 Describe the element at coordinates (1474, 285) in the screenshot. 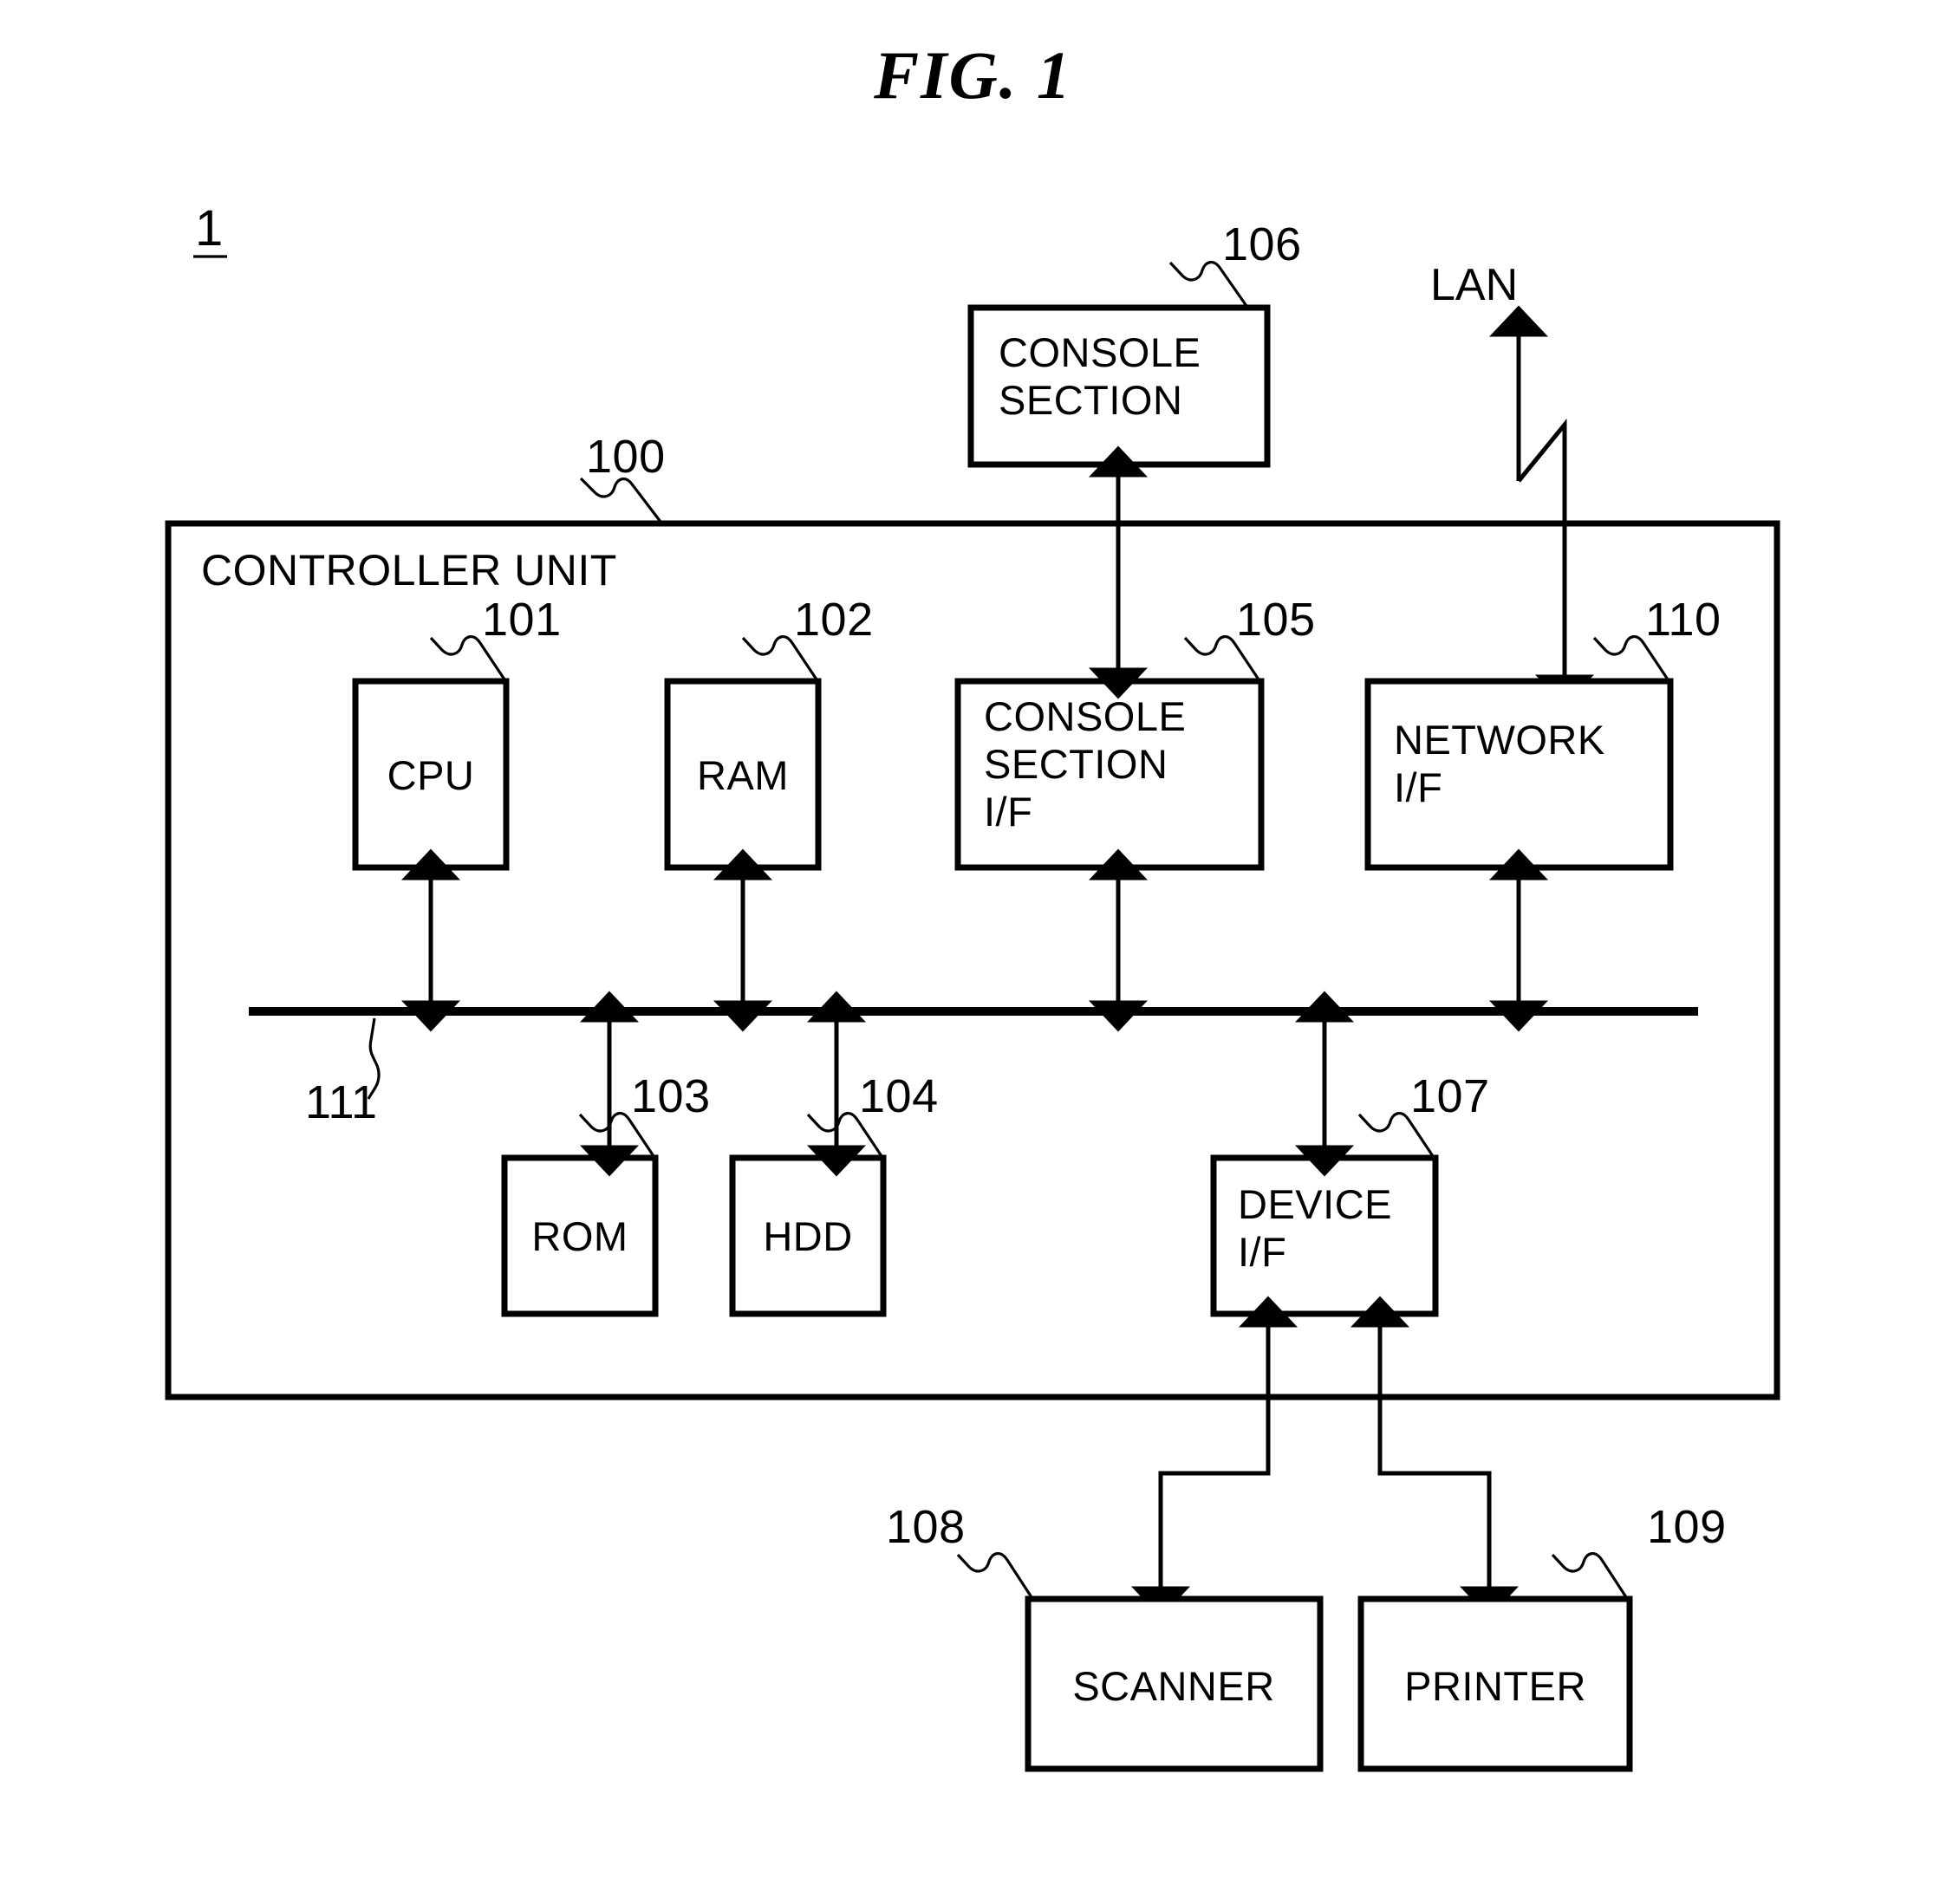

I see `lan-label: LAN` at that location.